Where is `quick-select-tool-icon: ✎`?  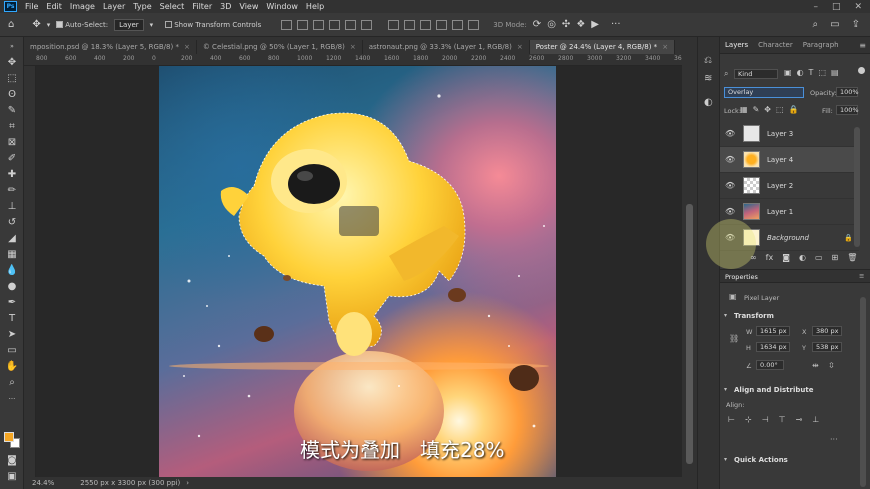 quick-select-tool-icon: ✎ is located at coordinates (12, 111).